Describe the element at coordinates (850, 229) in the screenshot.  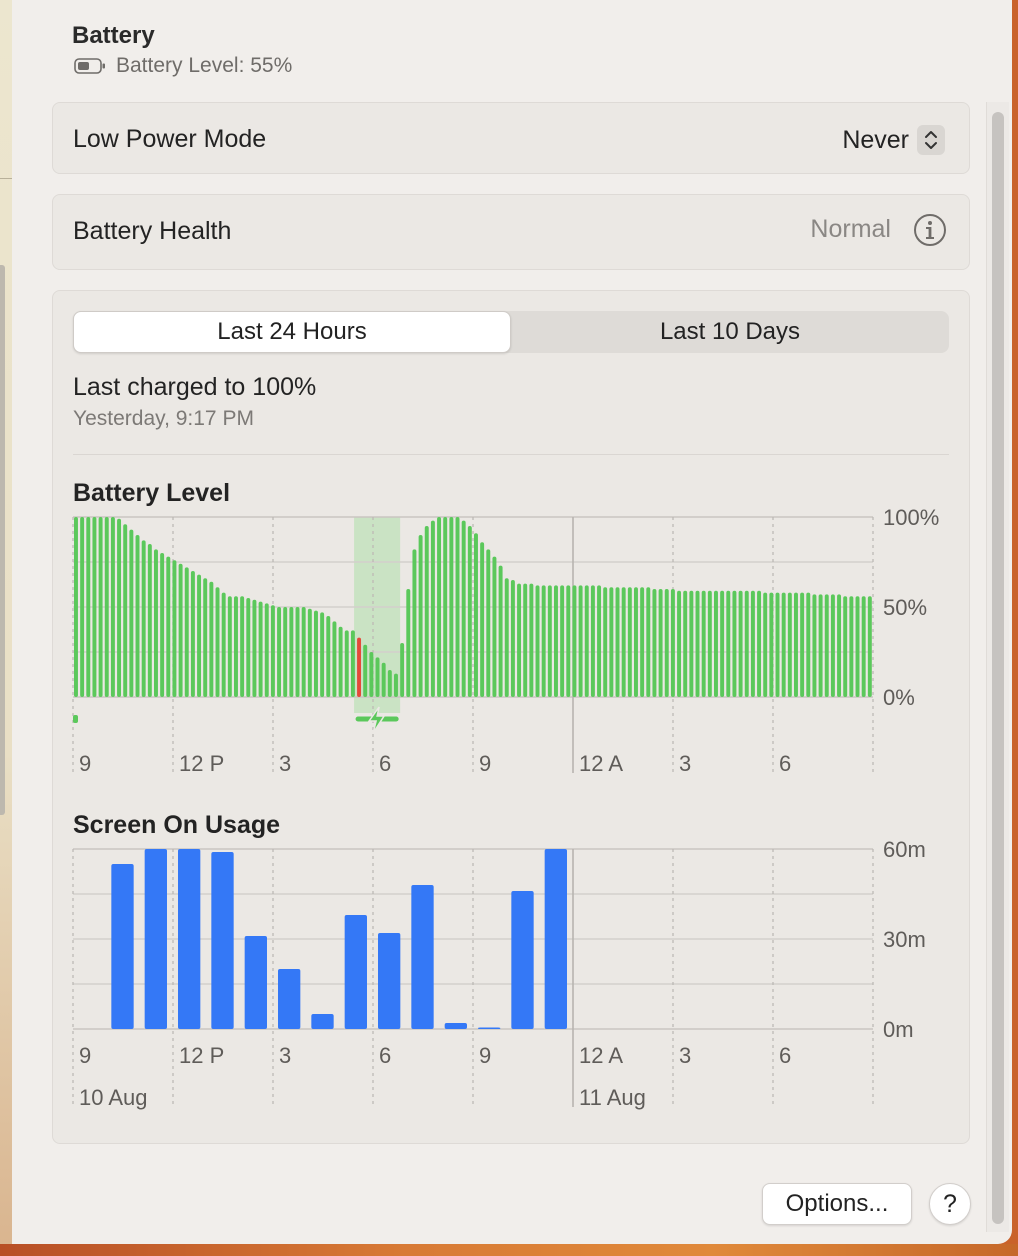
I see `battery-health-value: Normal` at that location.